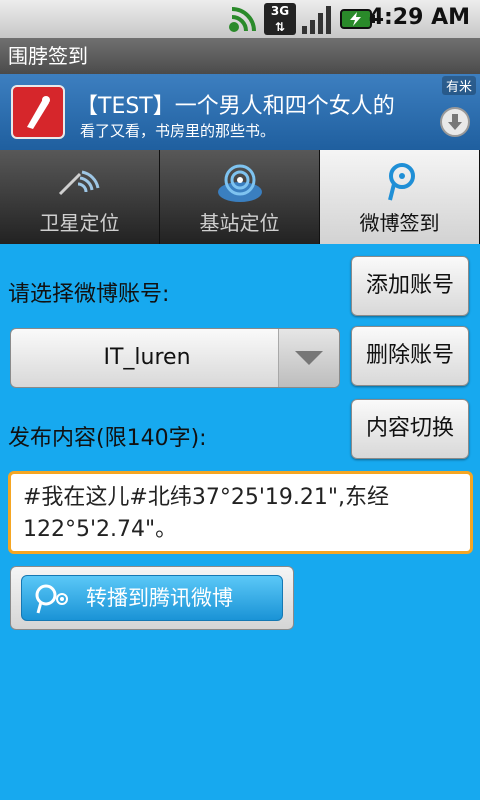 The image size is (480, 800). I want to click on network-3g-icon: 3G ⇅, so click(280, 19).